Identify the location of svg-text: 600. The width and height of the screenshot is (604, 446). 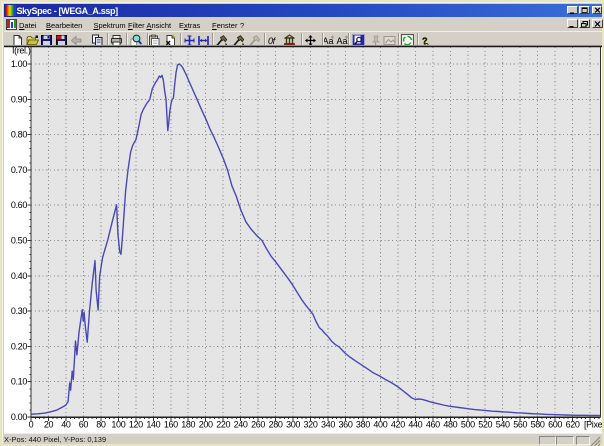
(555, 425).